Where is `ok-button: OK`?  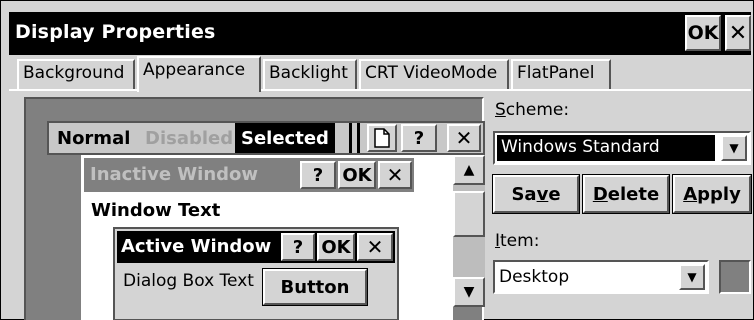
ok-button: OK is located at coordinates (703, 33).